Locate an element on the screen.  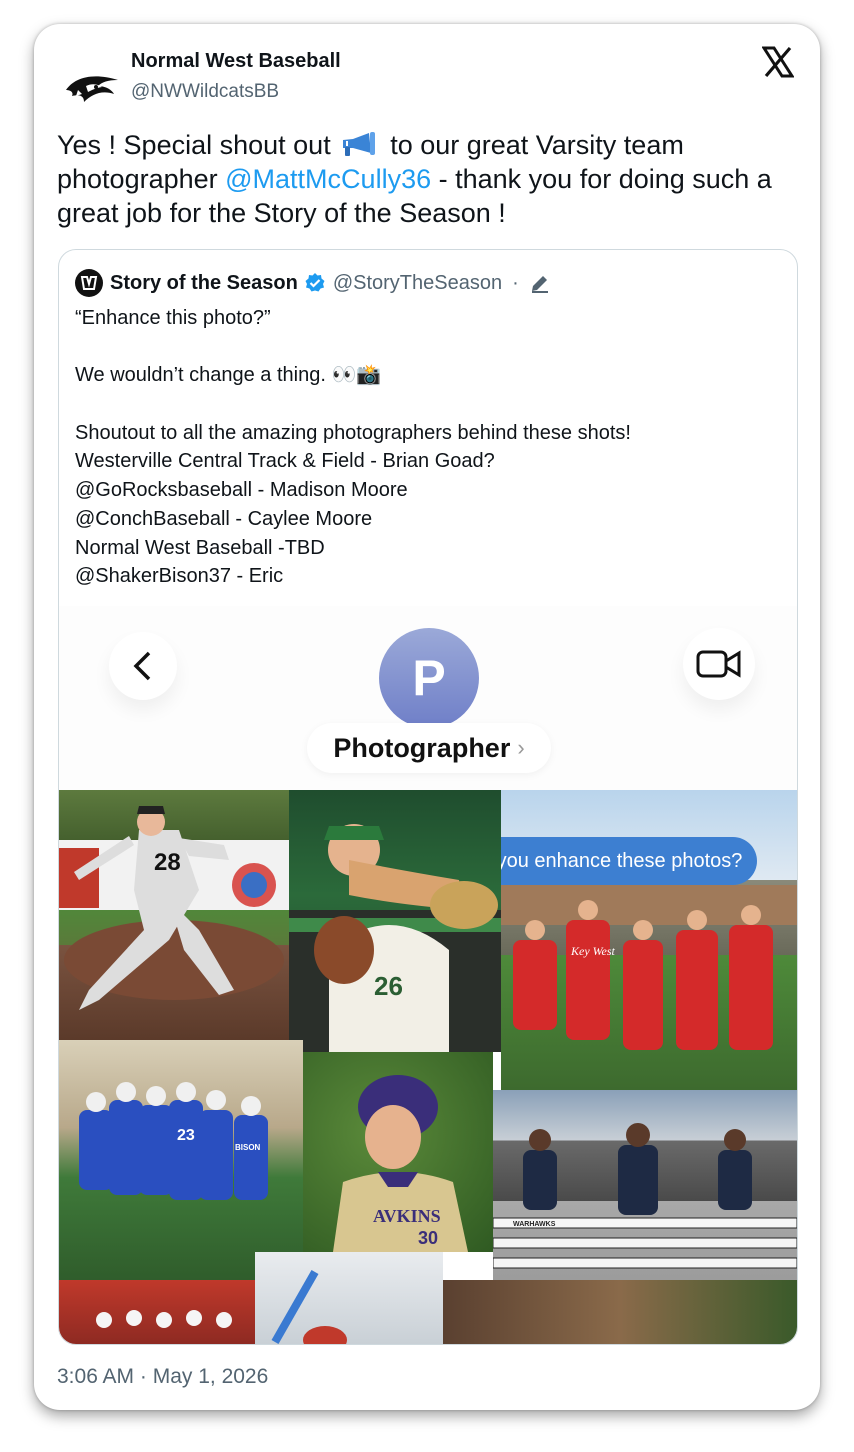
megaphone-icon is located at coordinates (359, 144).